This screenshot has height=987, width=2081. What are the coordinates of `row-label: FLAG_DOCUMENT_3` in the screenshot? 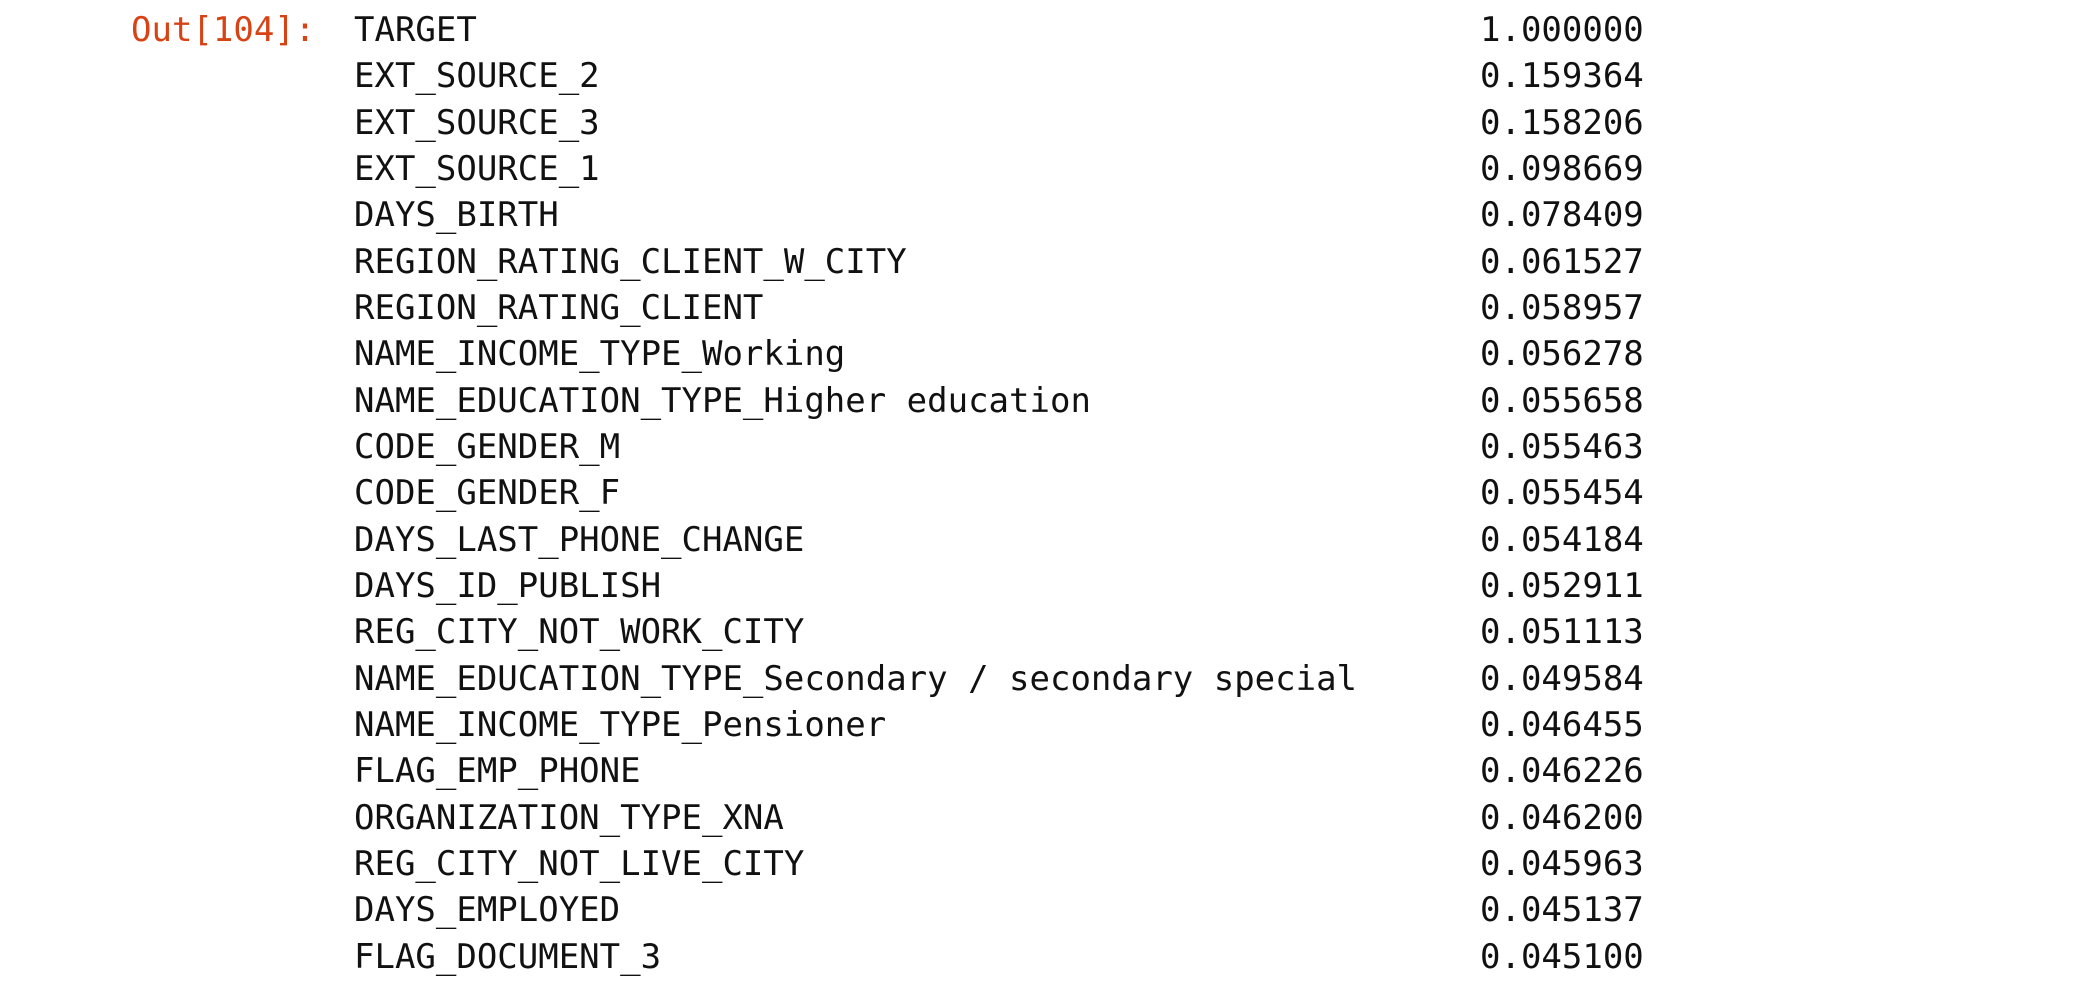 It's located at (508, 956).